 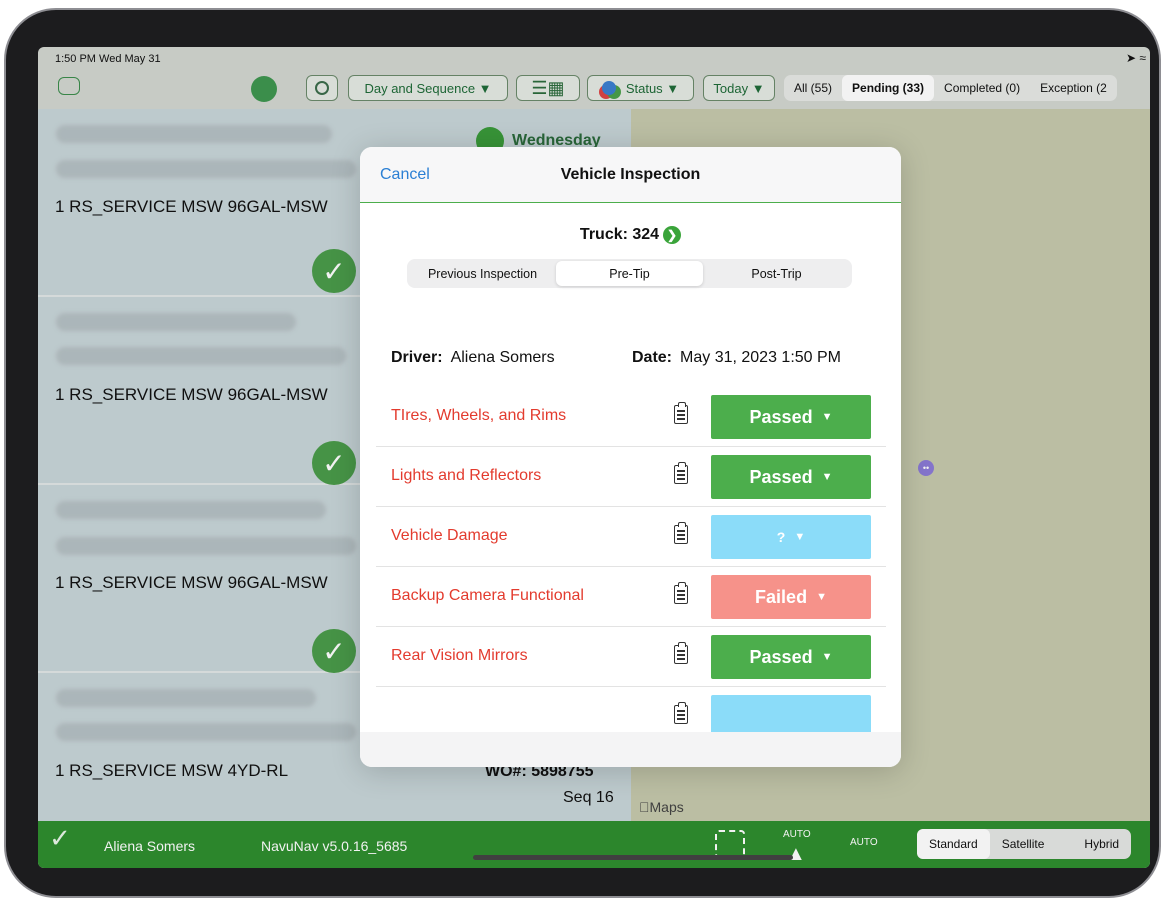 I want to click on chevron-right-icon: ❯, so click(x=672, y=235).